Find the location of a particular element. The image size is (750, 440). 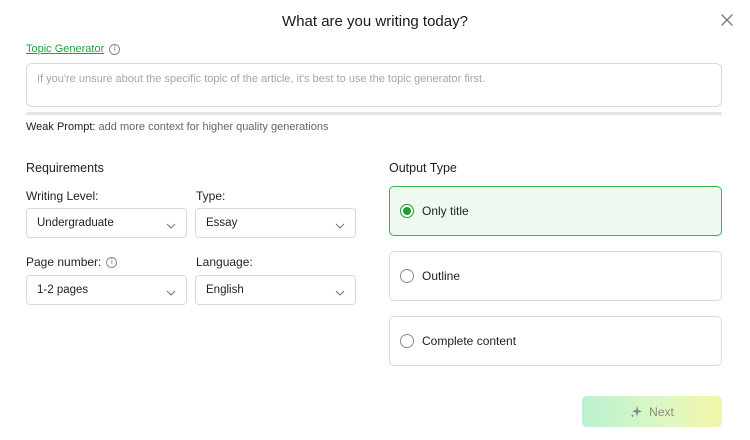

output-option-label: Only title is located at coordinates (445, 211).